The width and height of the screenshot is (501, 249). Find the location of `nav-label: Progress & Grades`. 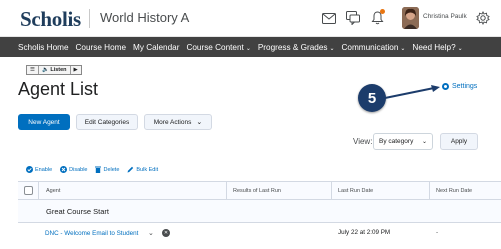

nav-label: Progress & Grades is located at coordinates (292, 47).